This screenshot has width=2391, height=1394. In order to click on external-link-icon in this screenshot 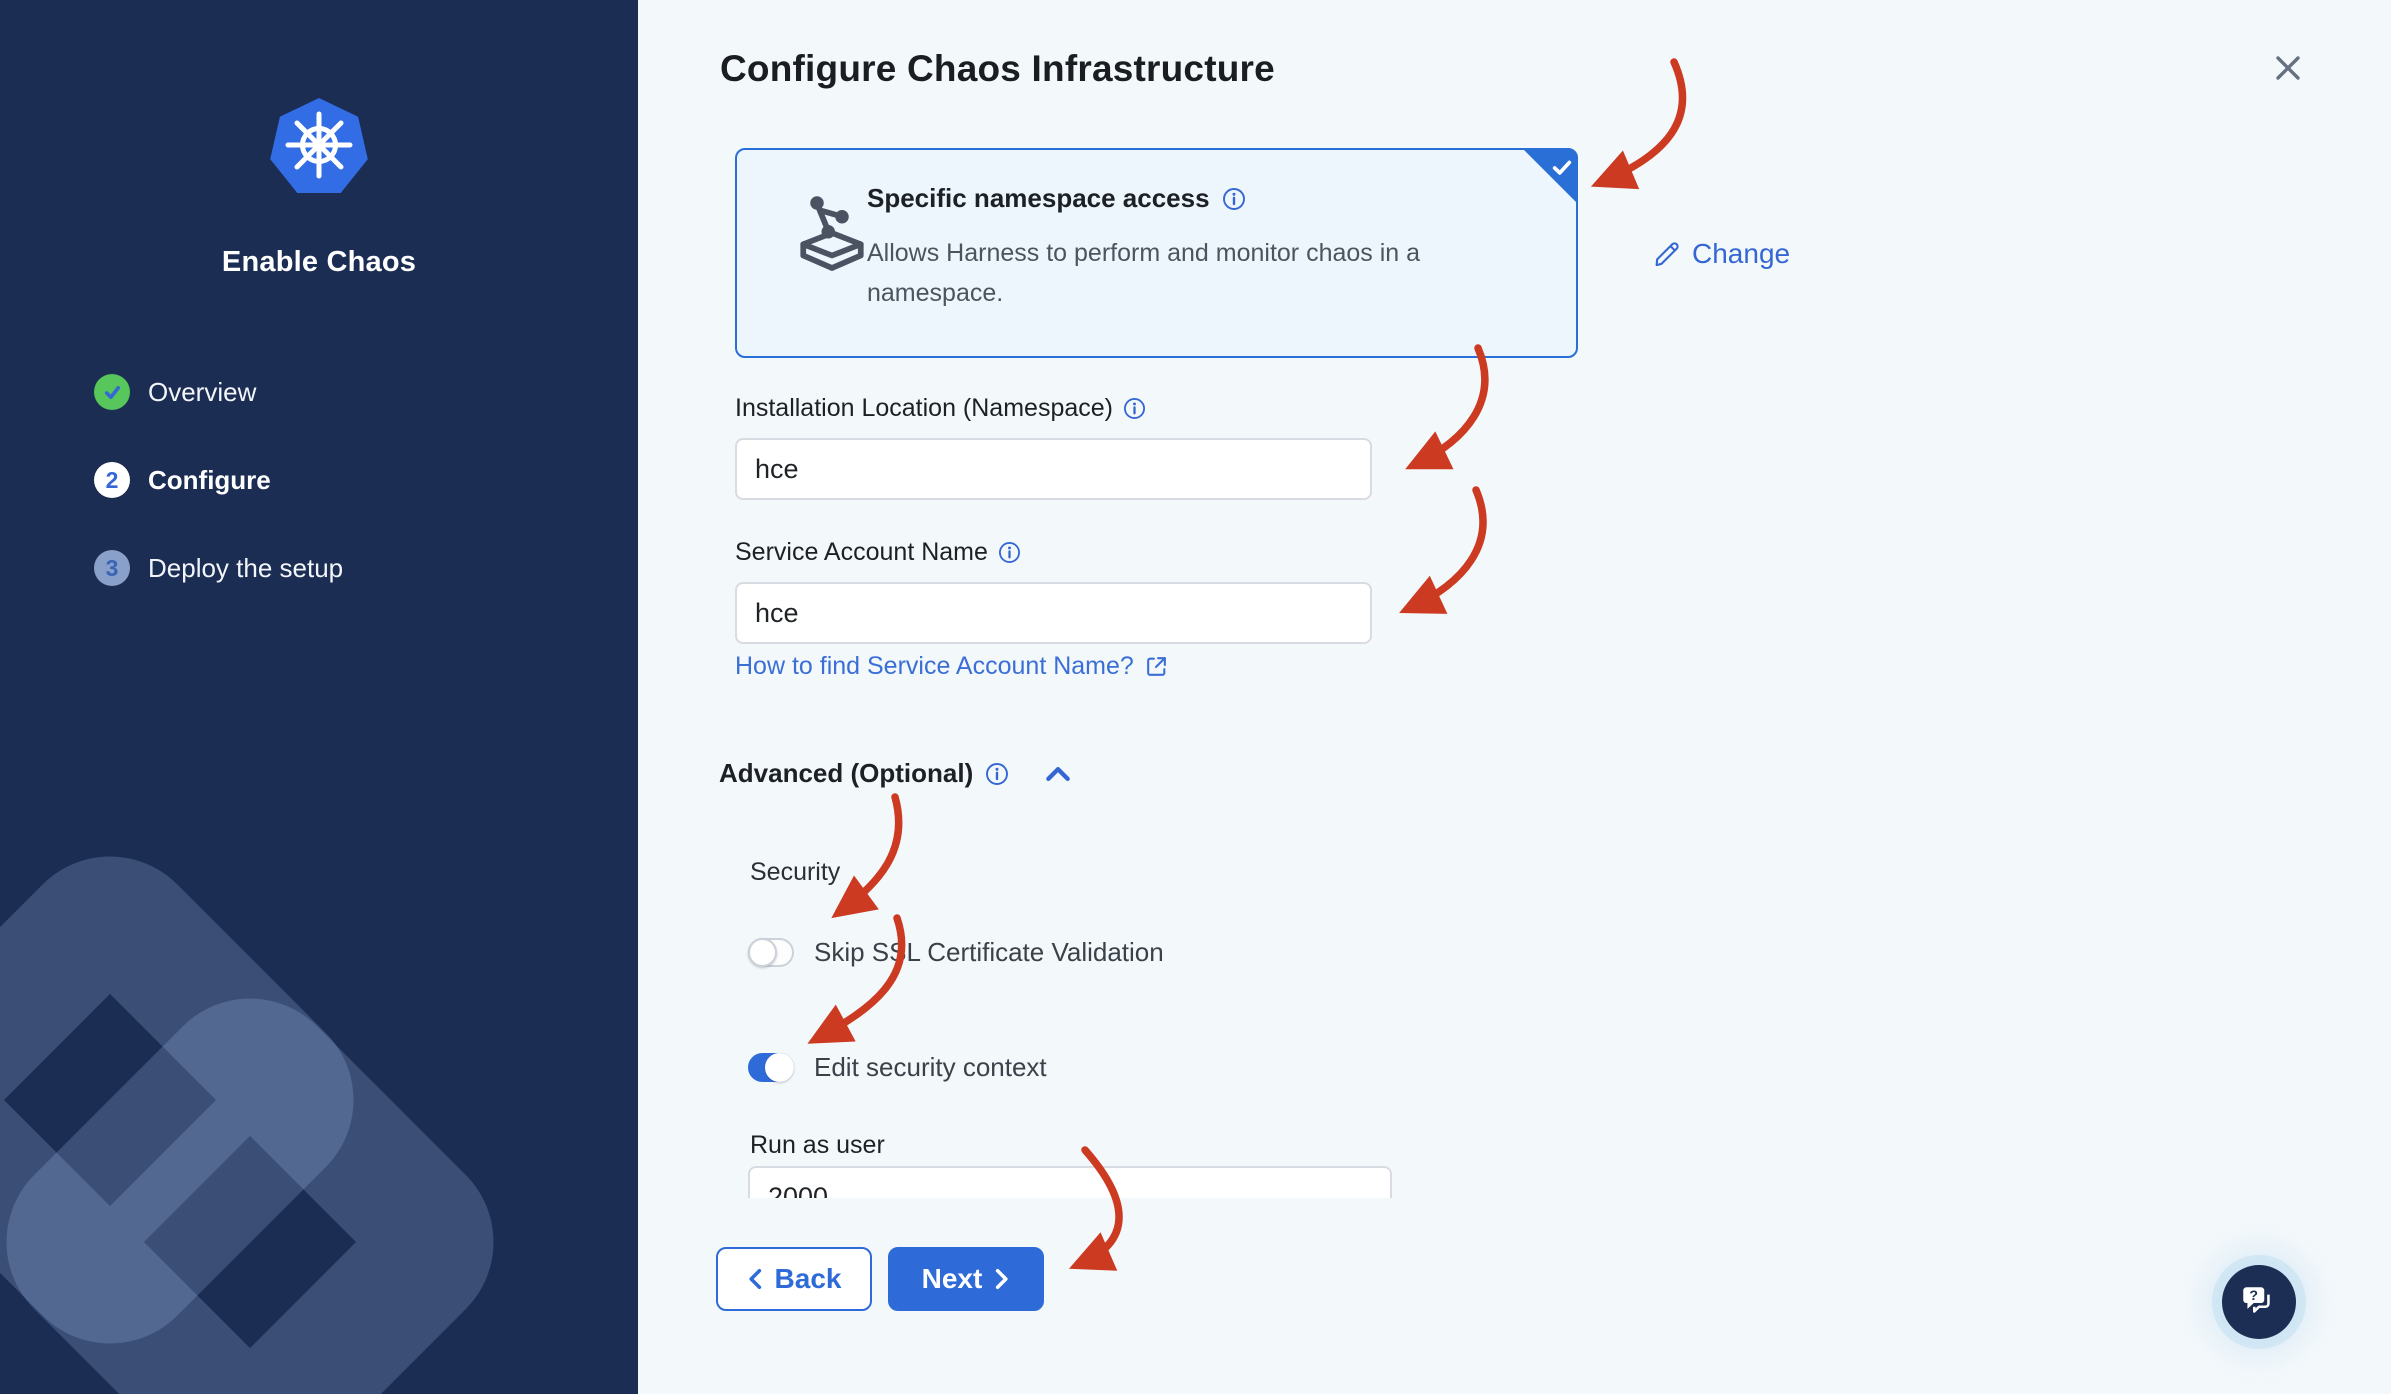, I will do `click(1156, 666)`.